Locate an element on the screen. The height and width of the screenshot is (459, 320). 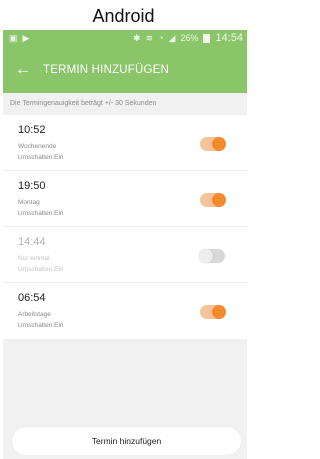
status-bar: ▣ ▶ ✱ ≋ ◔ ◢ 26% 14:54 is located at coordinates (125, 38).